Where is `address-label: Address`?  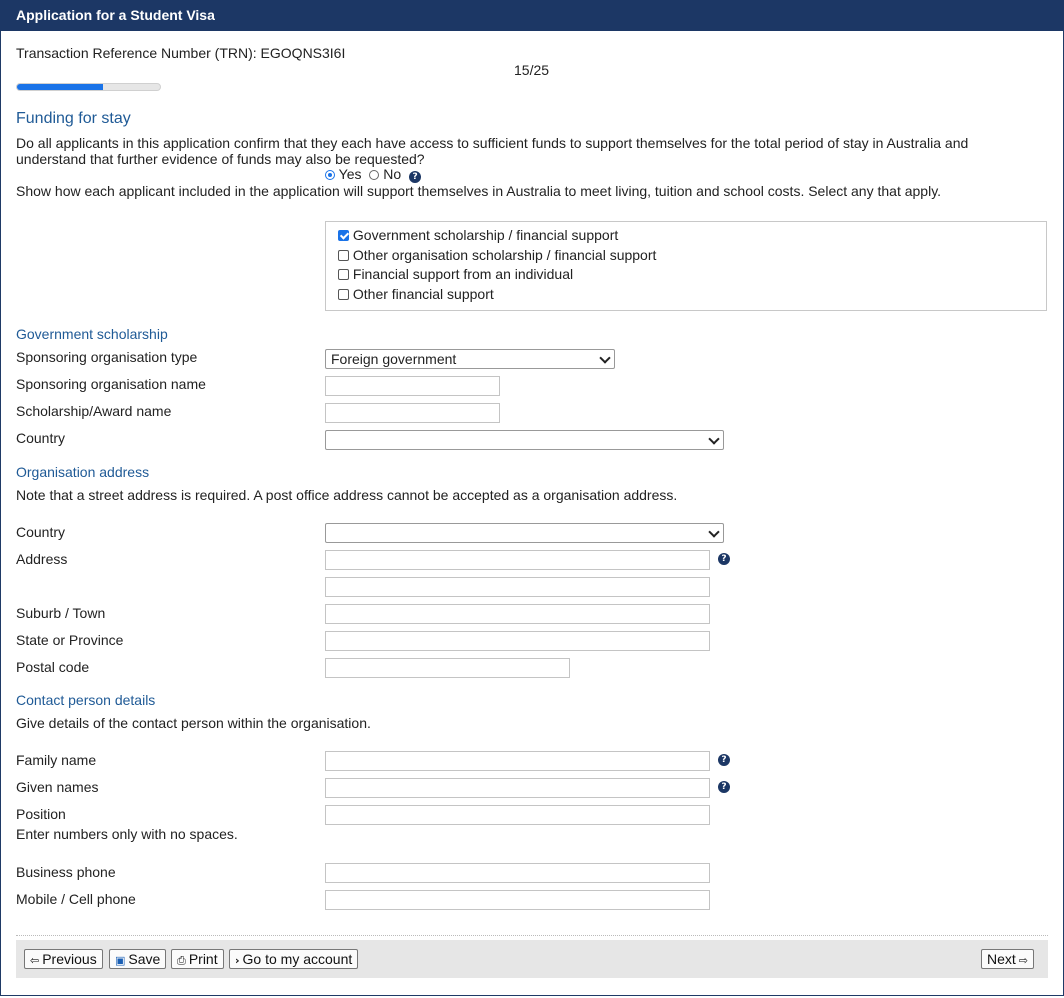 address-label: Address is located at coordinates (42, 559).